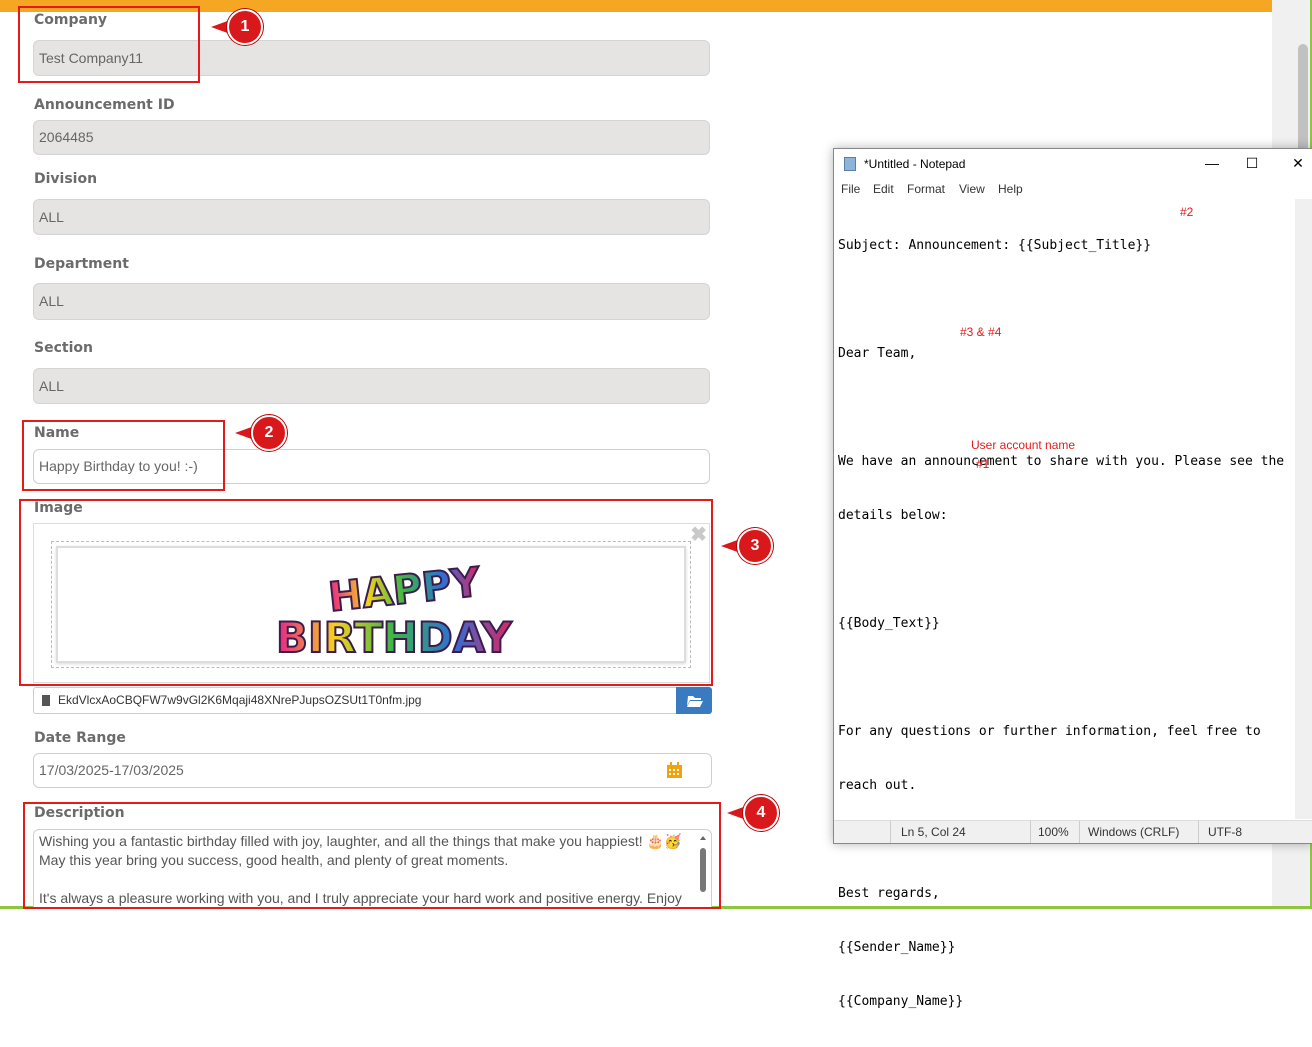 This screenshot has width=1312, height=1047. What do you see at coordinates (877, 353) in the screenshot?
I see `text-line: Dear Team,` at bounding box center [877, 353].